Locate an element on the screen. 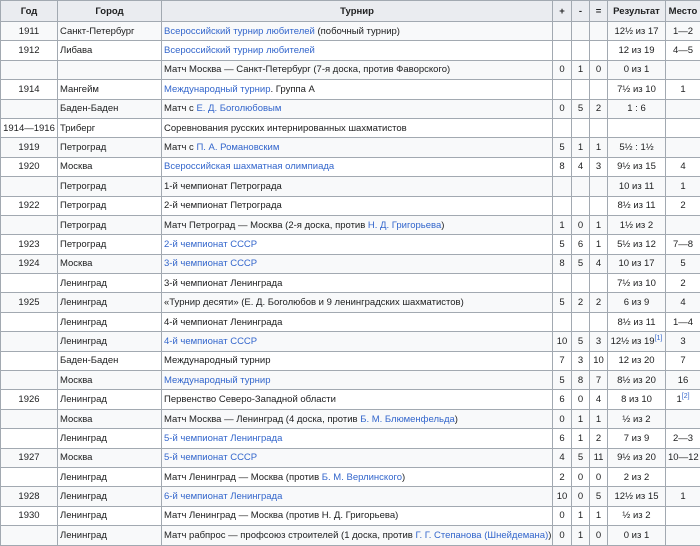  wiki-link: Е. Д. Боголюбовым is located at coordinates (238, 108).